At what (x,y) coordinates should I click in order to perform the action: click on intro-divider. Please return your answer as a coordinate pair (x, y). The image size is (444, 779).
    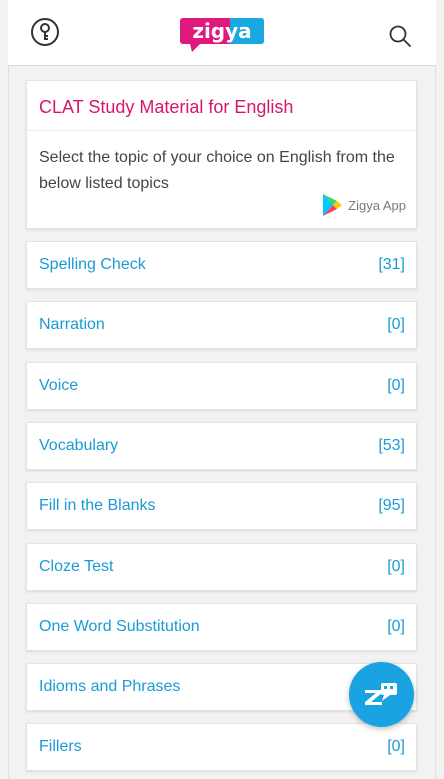
    Looking at the image, I should click on (221, 130).